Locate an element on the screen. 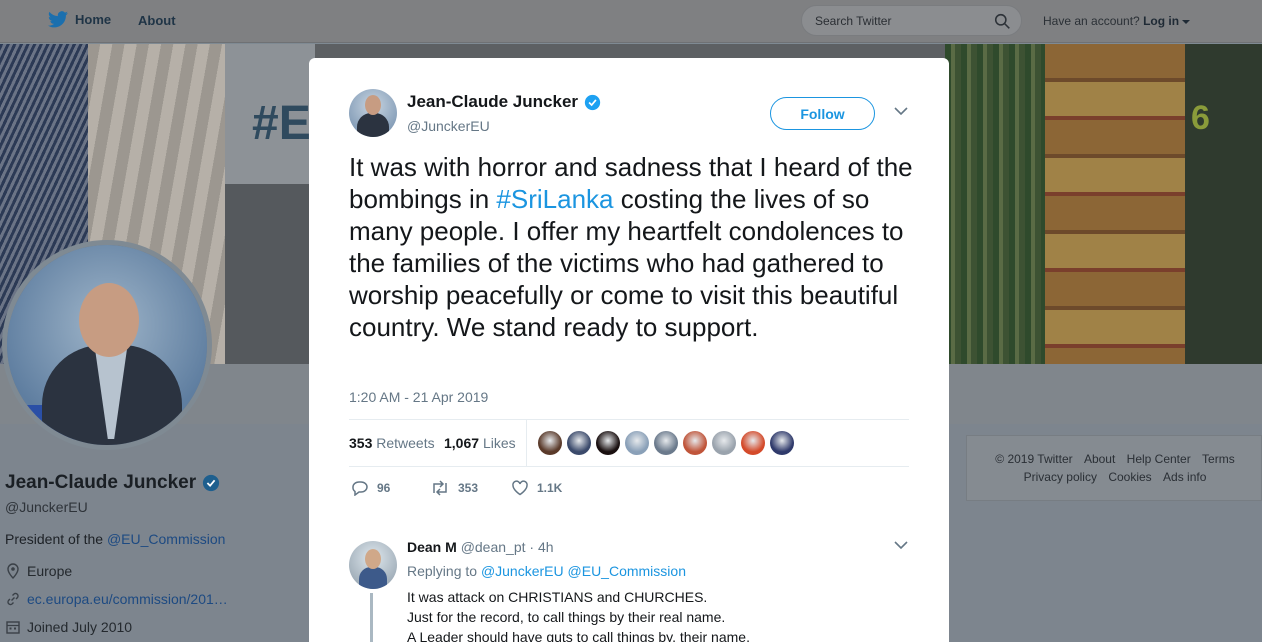 This screenshot has width=1262, height=642. footer-link-ads: Ads info is located at coordinates (1184, 477).